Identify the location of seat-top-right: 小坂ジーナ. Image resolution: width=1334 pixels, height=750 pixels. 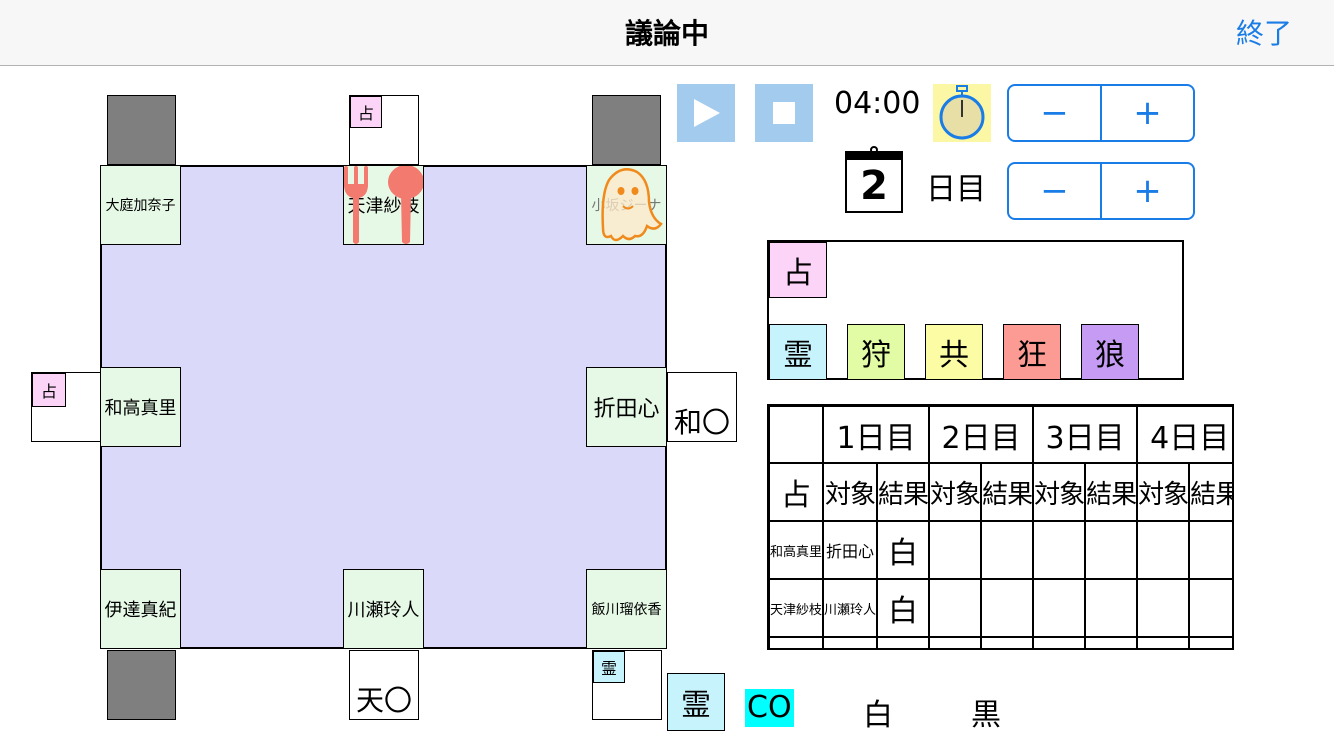
(626, 205).